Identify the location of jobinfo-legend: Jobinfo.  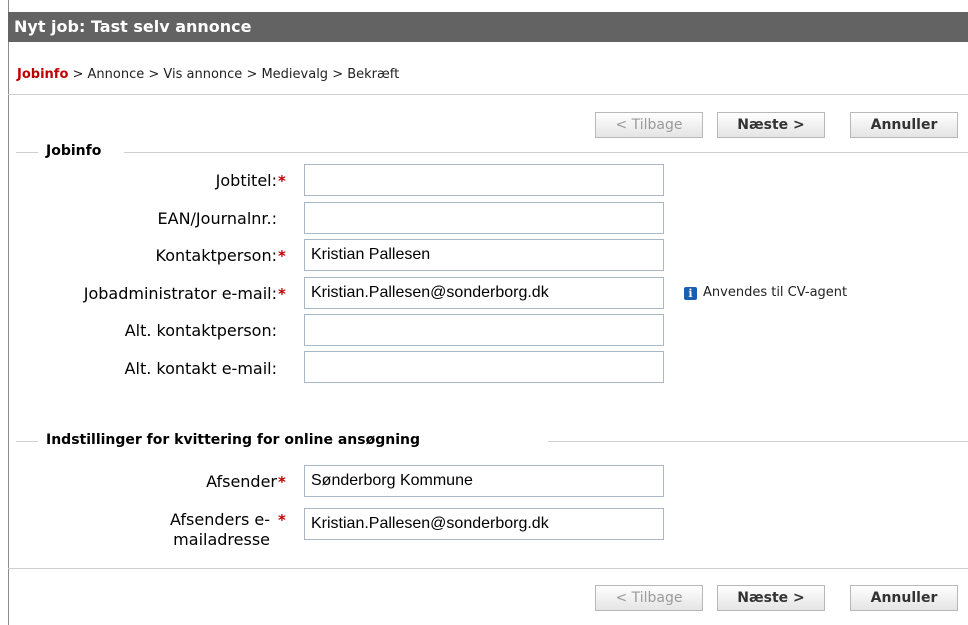
(74, 151).